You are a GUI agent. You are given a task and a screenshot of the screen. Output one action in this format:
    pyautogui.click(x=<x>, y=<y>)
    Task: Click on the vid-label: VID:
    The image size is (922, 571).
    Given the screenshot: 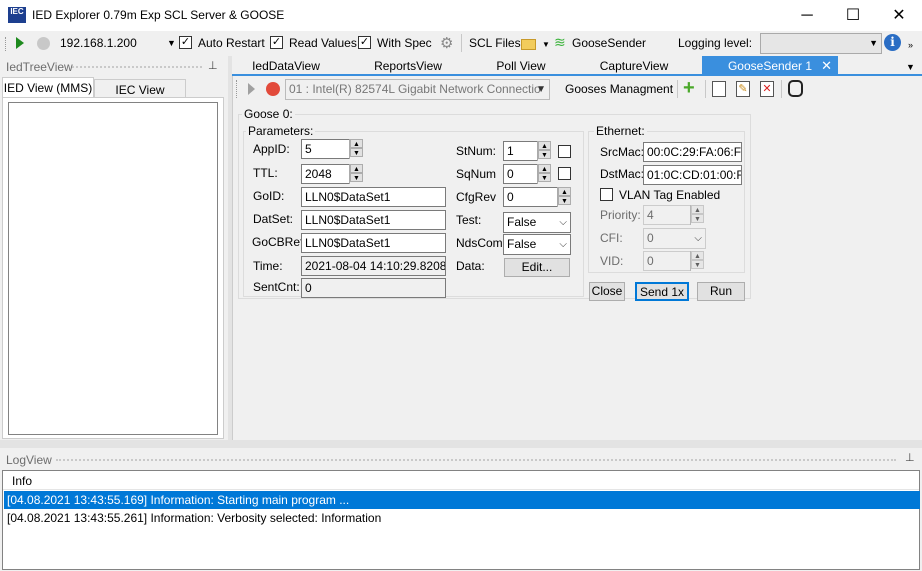 What is the action you would take?
    pyautogui.click(x=612, y=261)
    